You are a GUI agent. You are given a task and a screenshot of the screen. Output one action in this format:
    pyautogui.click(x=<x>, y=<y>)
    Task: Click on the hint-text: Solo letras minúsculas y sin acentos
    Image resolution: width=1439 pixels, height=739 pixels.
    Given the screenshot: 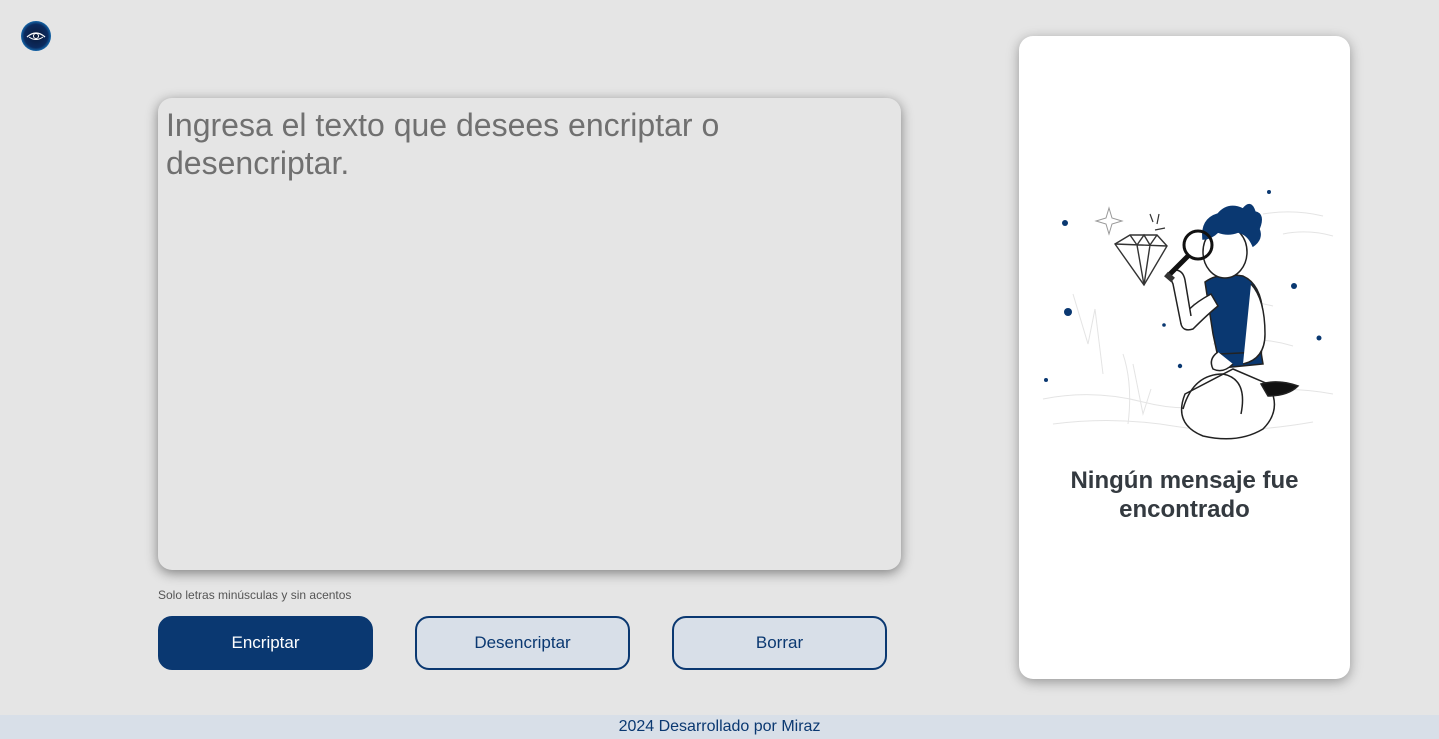 What is the action you would take?
    pyautogui.click(x=255, y=595)
    